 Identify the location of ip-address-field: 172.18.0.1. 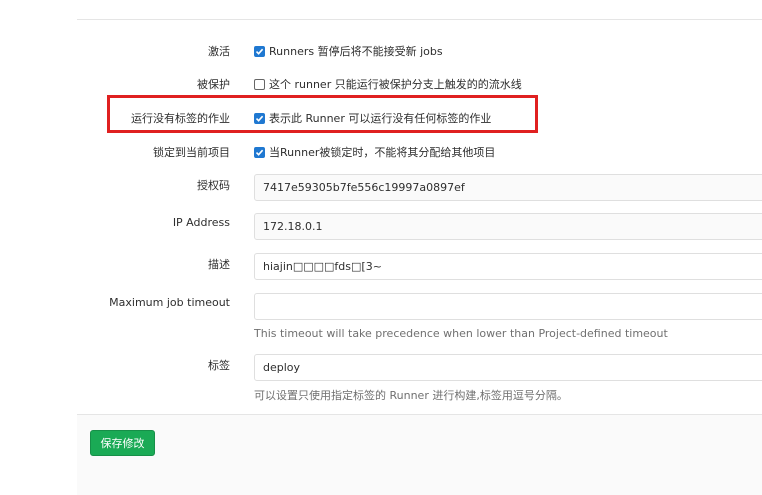
(508, 226).